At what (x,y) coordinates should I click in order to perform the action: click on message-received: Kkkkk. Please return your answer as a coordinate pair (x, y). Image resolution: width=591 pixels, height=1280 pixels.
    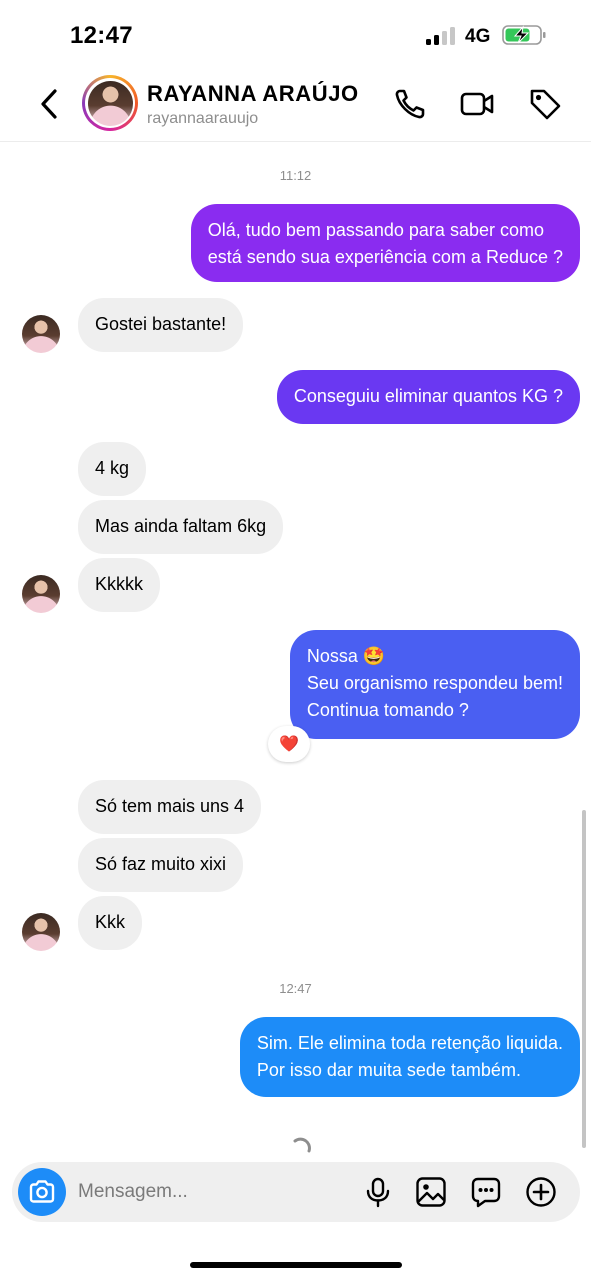
    Looking at the image, I should click on (119, 585).